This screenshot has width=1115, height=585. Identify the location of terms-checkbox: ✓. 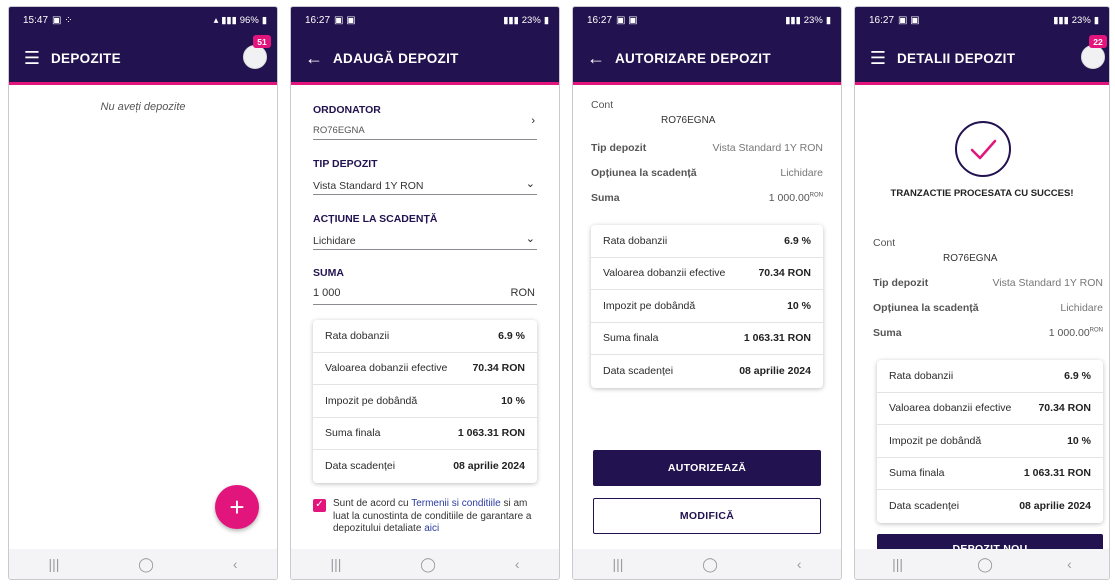
(319, 505).